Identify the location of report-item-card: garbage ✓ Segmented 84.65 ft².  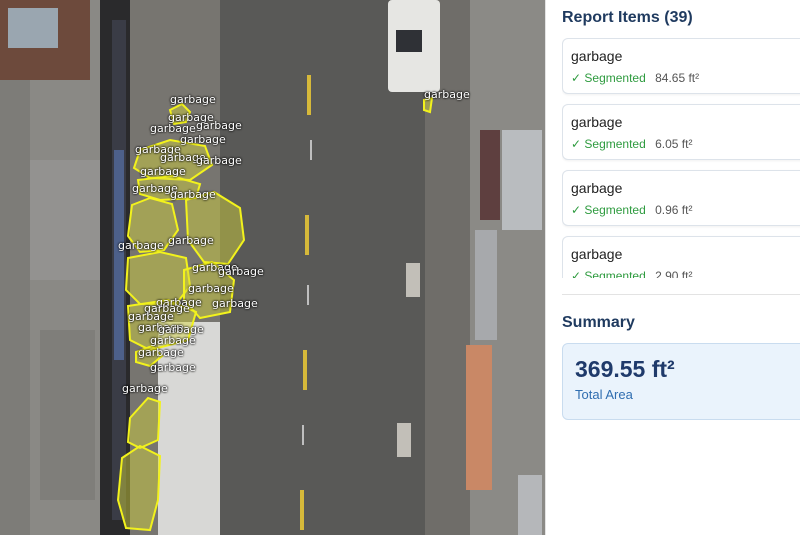
(681, 66).